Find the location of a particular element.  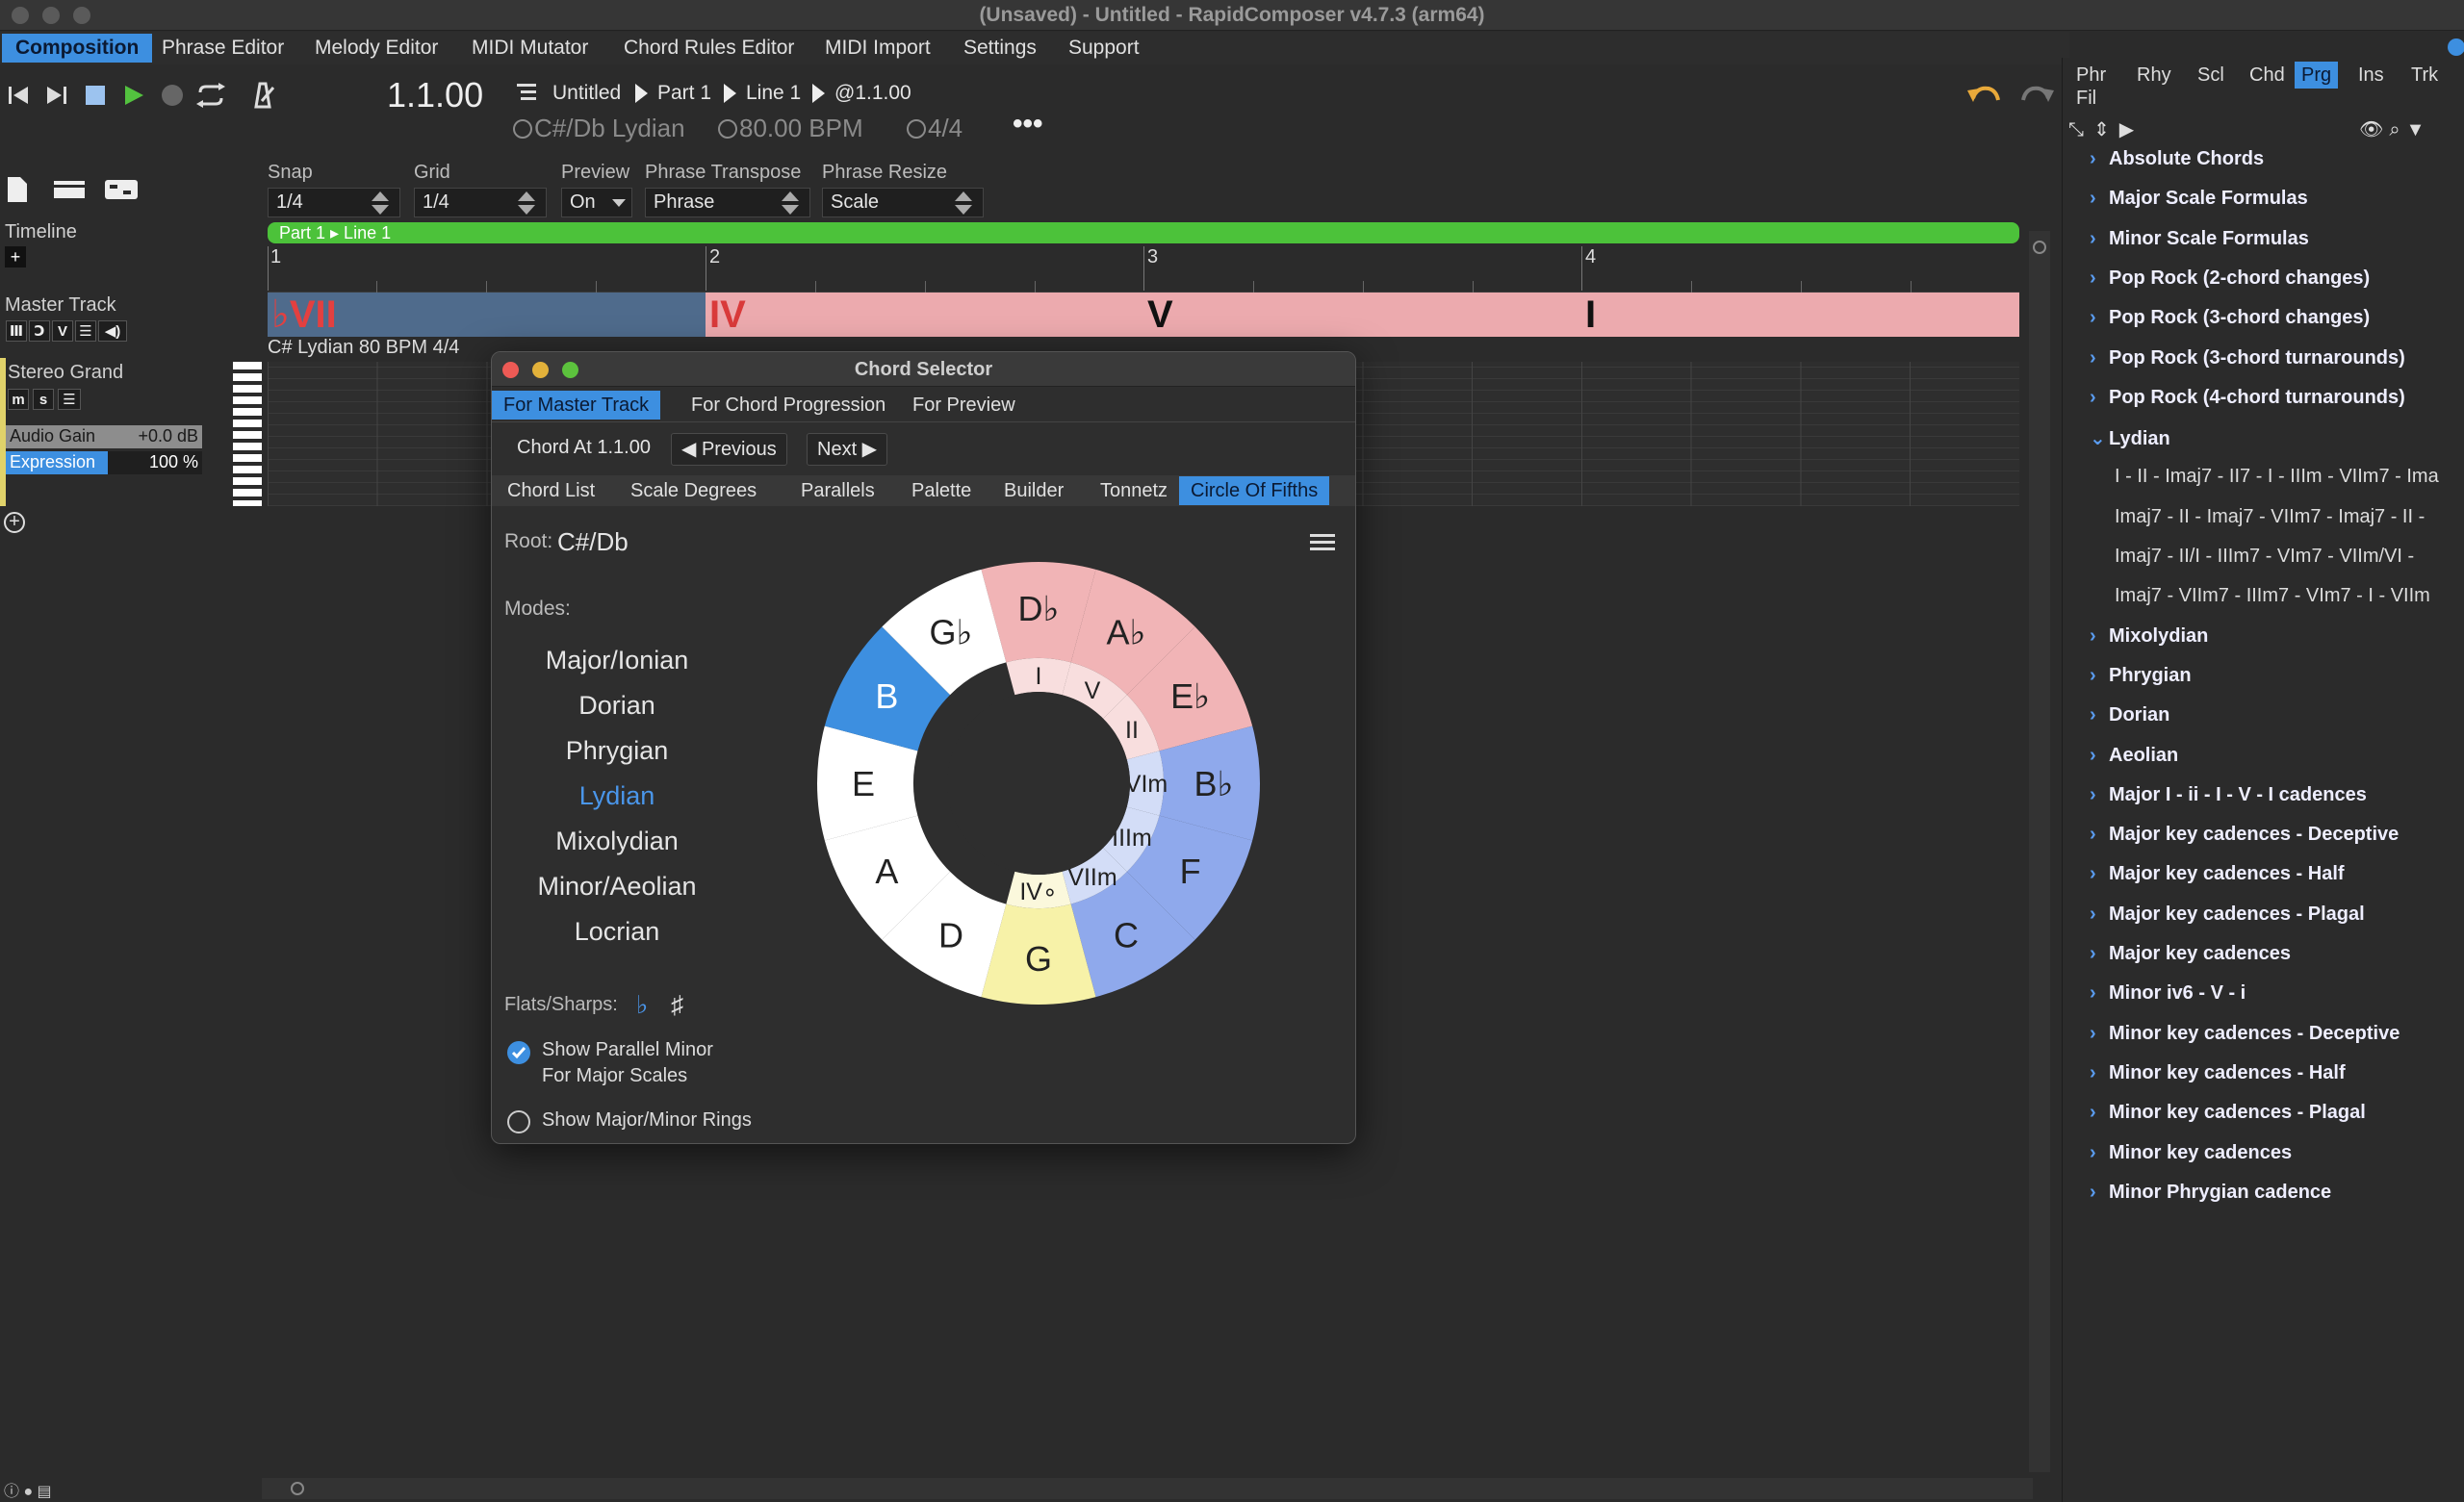

phrase-resize-select: Scale is located at coordinates (903, 202).